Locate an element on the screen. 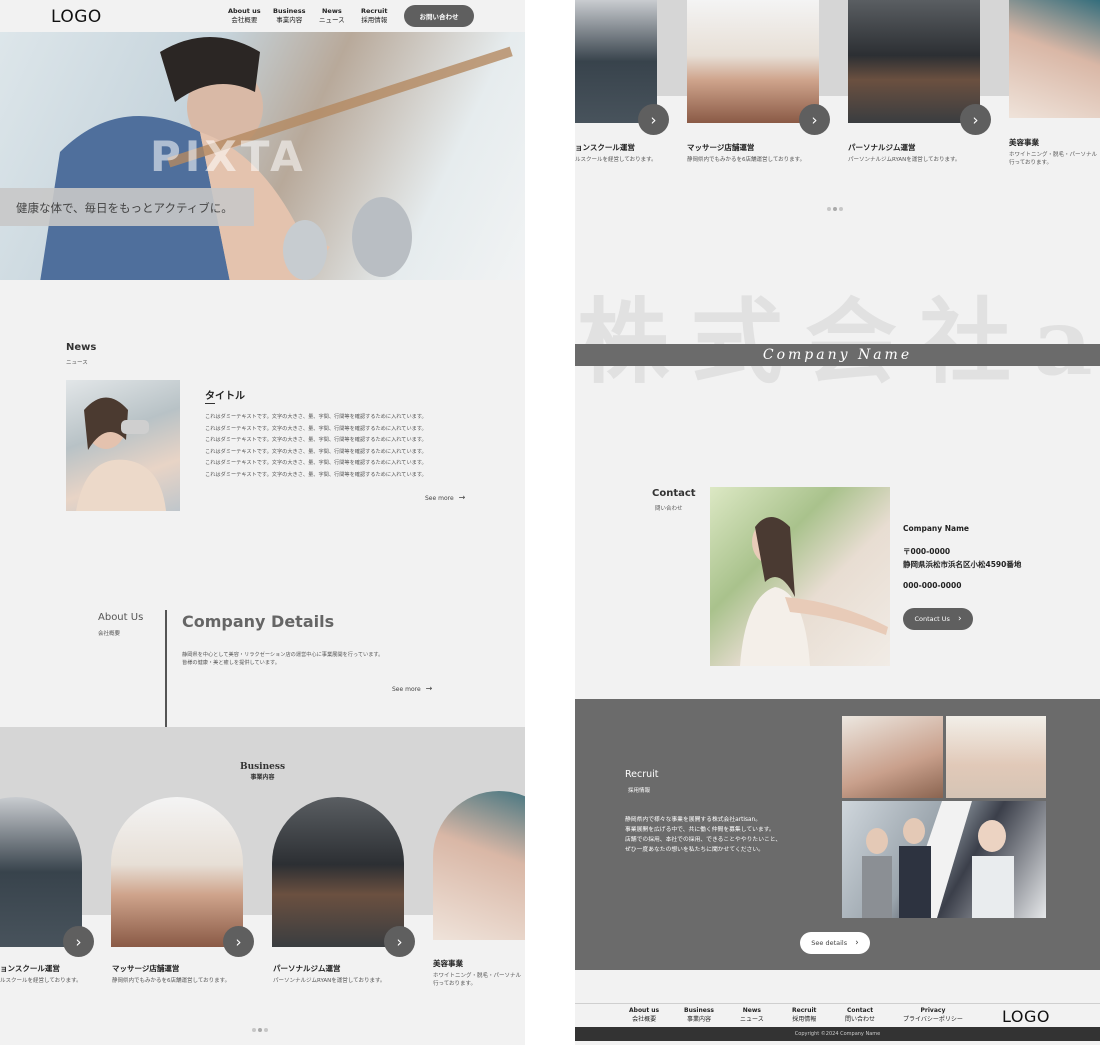  recruit-body-line: 店舗での採用、本社での採用、できることややりたいこと、 is located at coordinates (703, 840).